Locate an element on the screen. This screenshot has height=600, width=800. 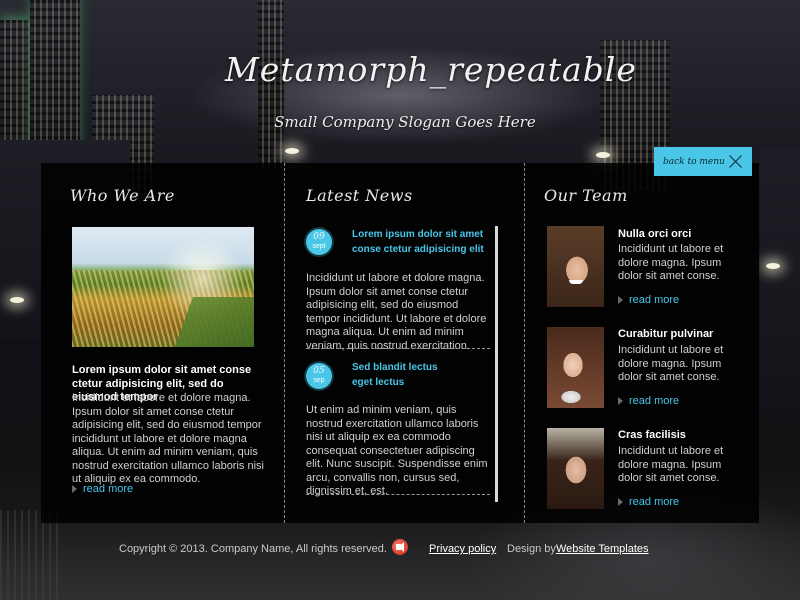
news-date-badge: 05 sep is located at coordinates (319, 376).